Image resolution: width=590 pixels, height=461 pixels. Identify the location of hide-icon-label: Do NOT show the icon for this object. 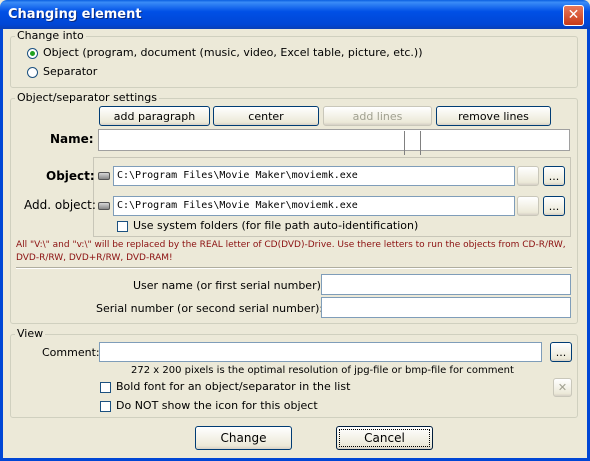
(217, 405).